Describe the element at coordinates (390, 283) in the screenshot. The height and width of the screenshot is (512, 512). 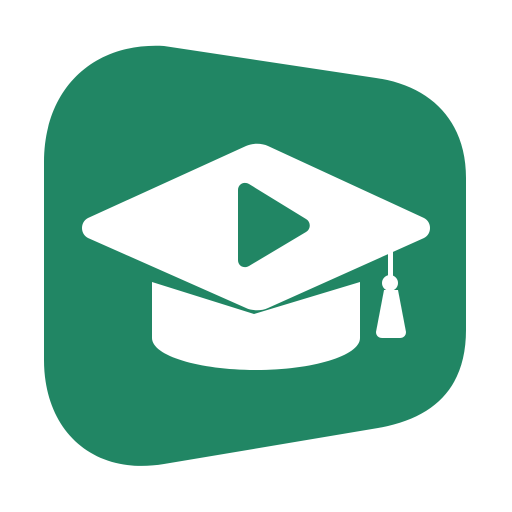
I see `tassel-knot` at that location.